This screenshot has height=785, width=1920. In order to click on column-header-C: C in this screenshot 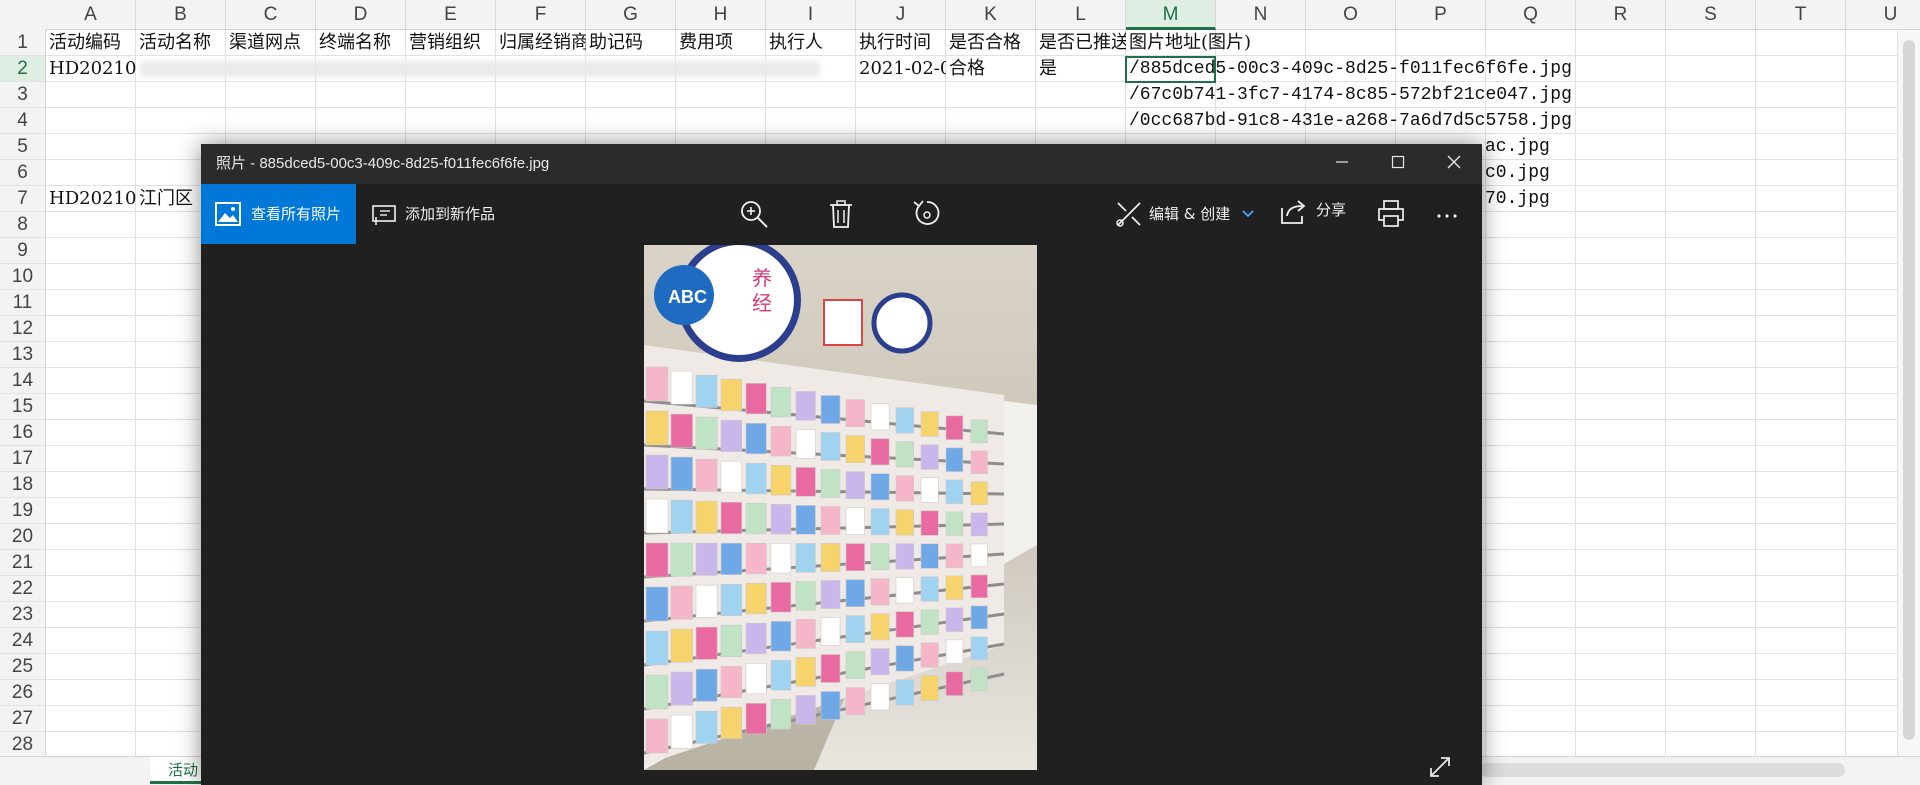, I will do `click(271, 15)`.